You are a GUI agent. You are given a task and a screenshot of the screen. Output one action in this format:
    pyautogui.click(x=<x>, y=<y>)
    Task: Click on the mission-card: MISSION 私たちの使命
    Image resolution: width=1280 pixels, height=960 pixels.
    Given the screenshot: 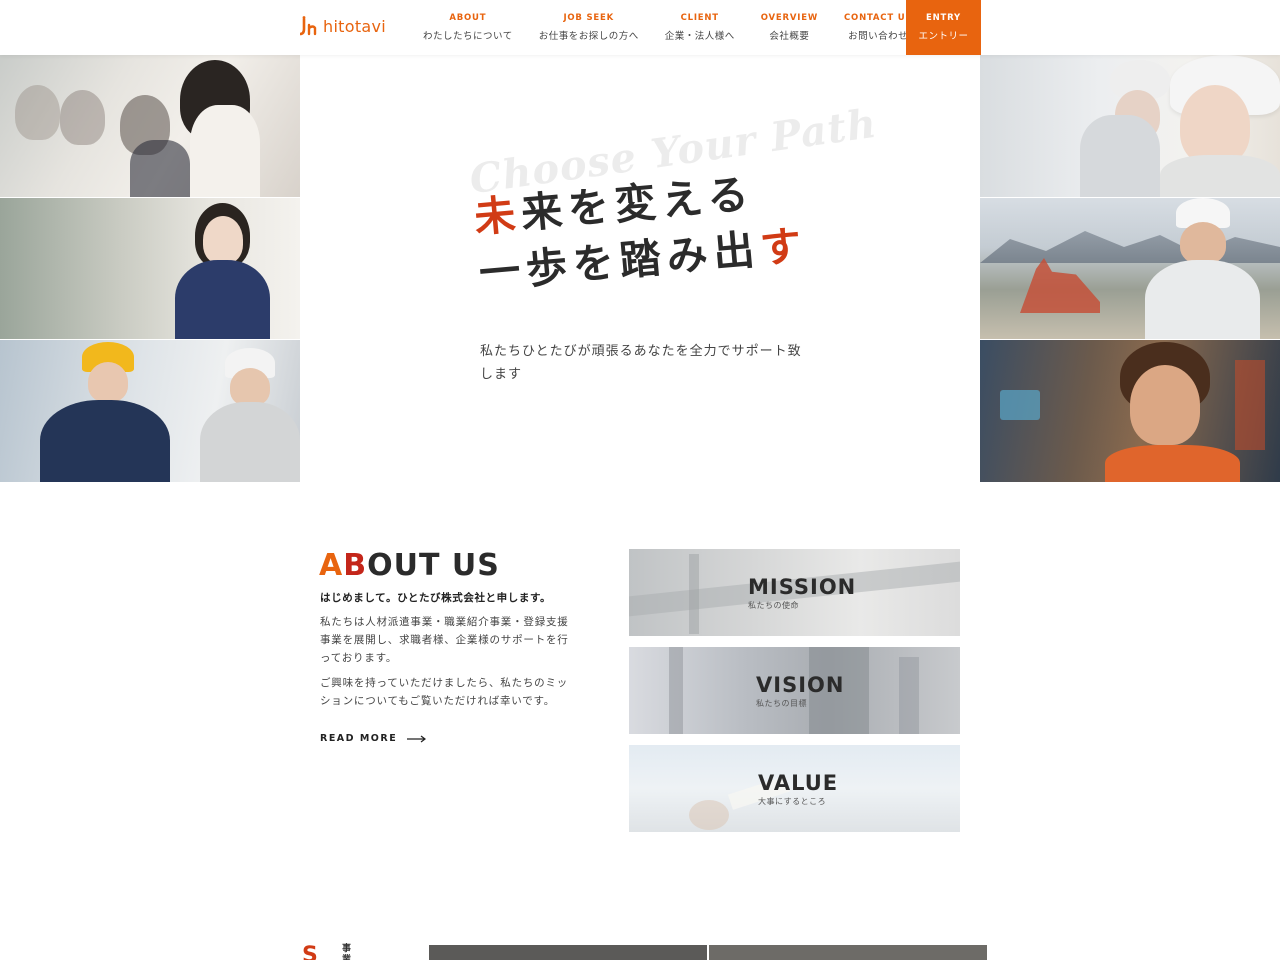 What is the action you would take?
    pyautogui.click(x=794, y=592)
    